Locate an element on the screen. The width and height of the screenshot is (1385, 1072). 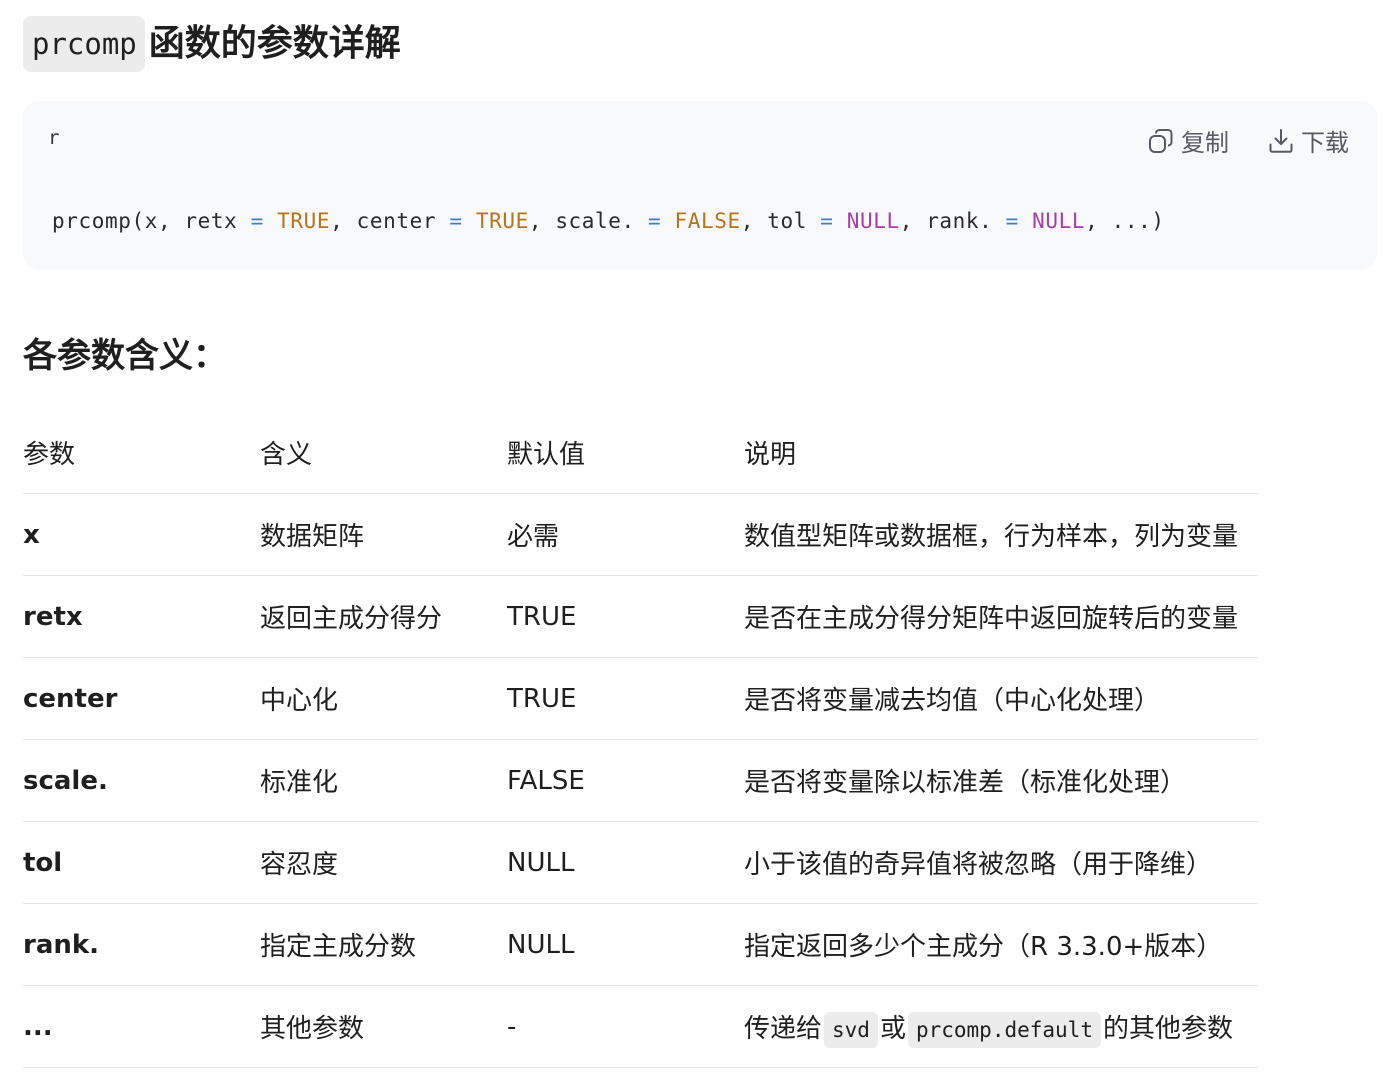
table-row: tol 容忍度 NULL 小于该值的奇异值将被忽略（用于降维） is located at coordinates (640, 862).